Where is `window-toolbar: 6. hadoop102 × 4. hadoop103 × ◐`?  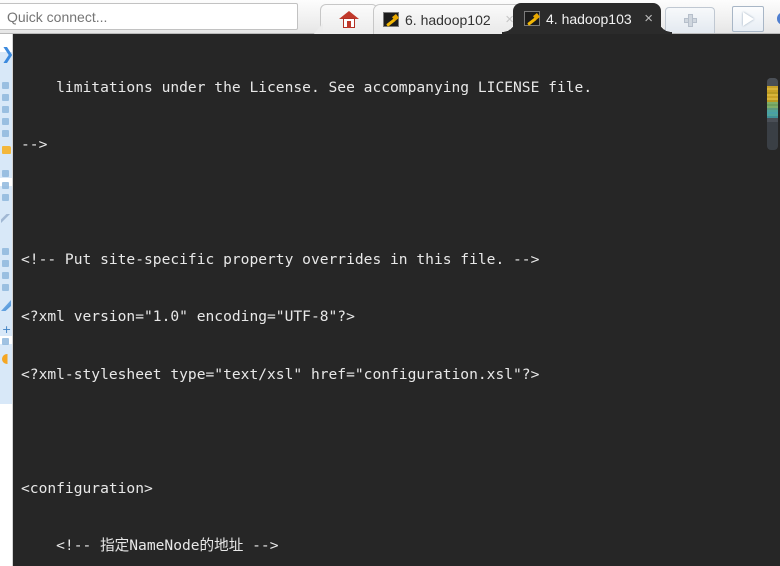 window-toolbar: 6. hadoop102 × 4. hadoop103 × ◐ is located at coordinates (390, 17).